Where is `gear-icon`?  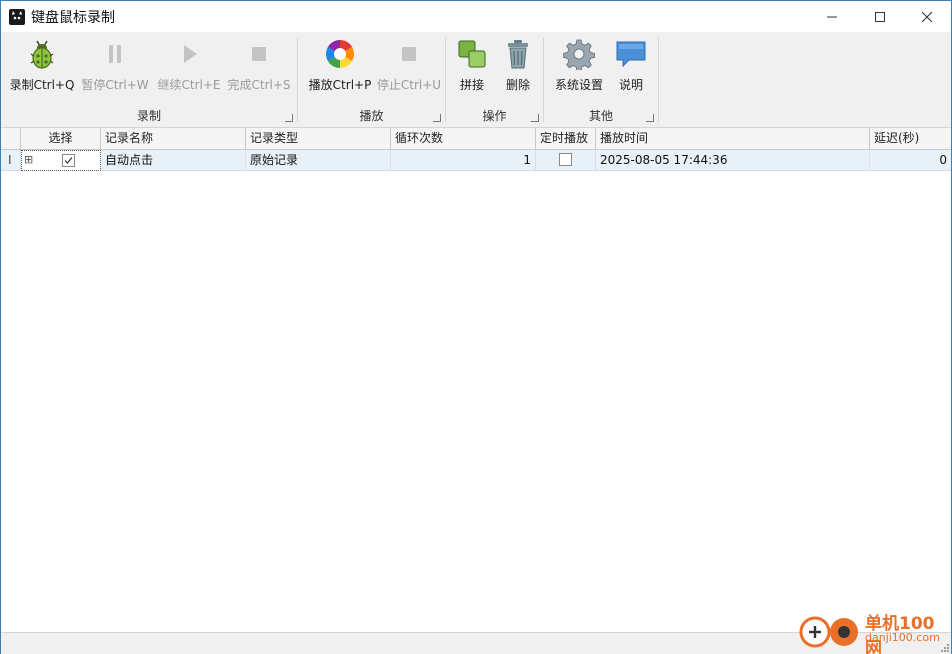 gear-icon is located at coordinates (579, 54).